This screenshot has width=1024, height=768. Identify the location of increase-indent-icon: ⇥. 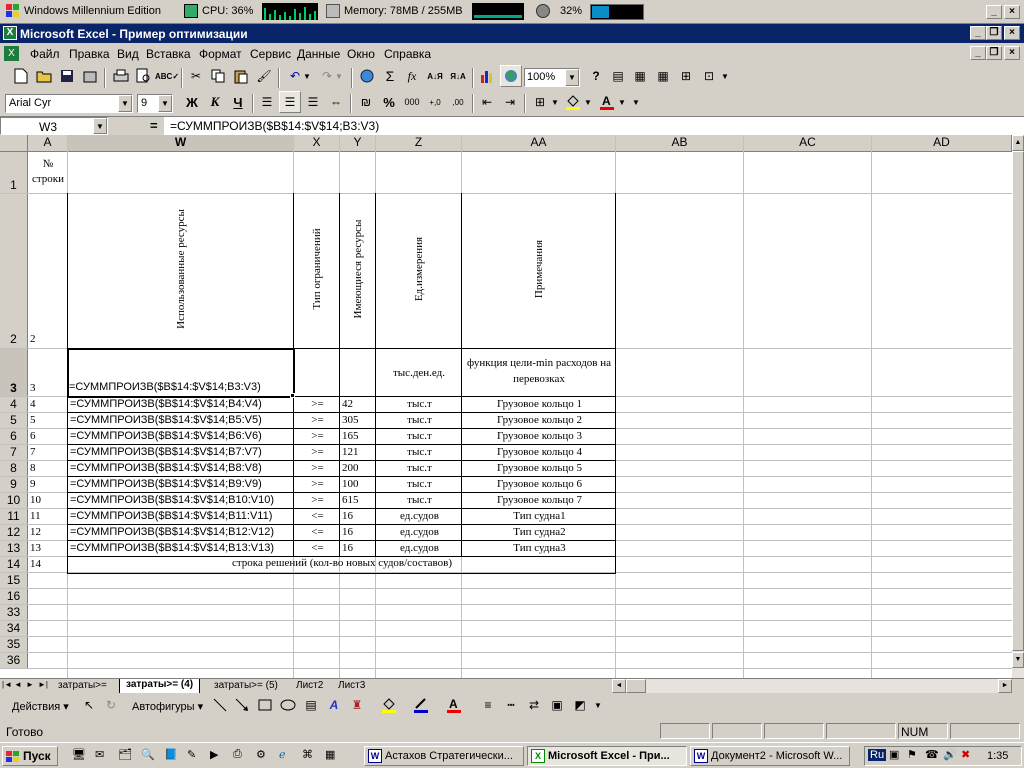
(510, 102).